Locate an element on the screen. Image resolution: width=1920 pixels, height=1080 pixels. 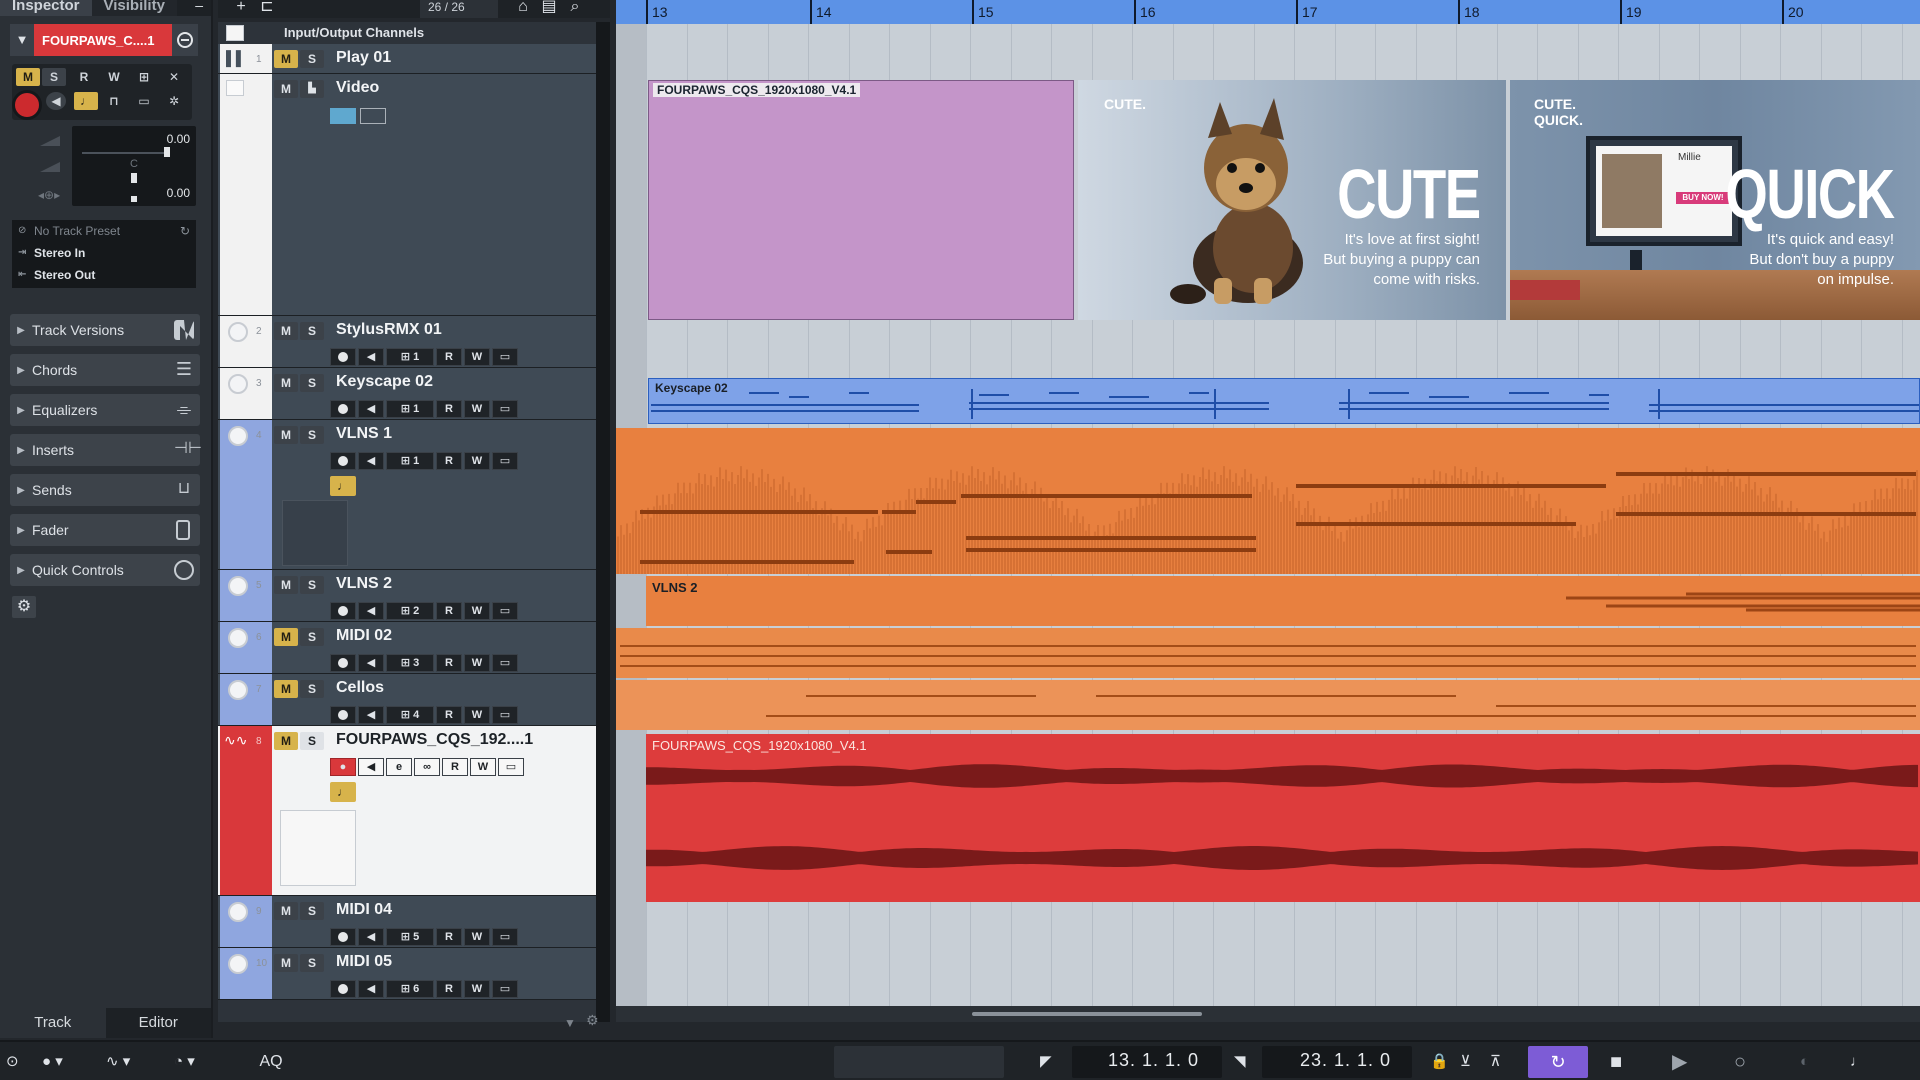
scrollbar-thumb is located at coordinates (1087, 1014).